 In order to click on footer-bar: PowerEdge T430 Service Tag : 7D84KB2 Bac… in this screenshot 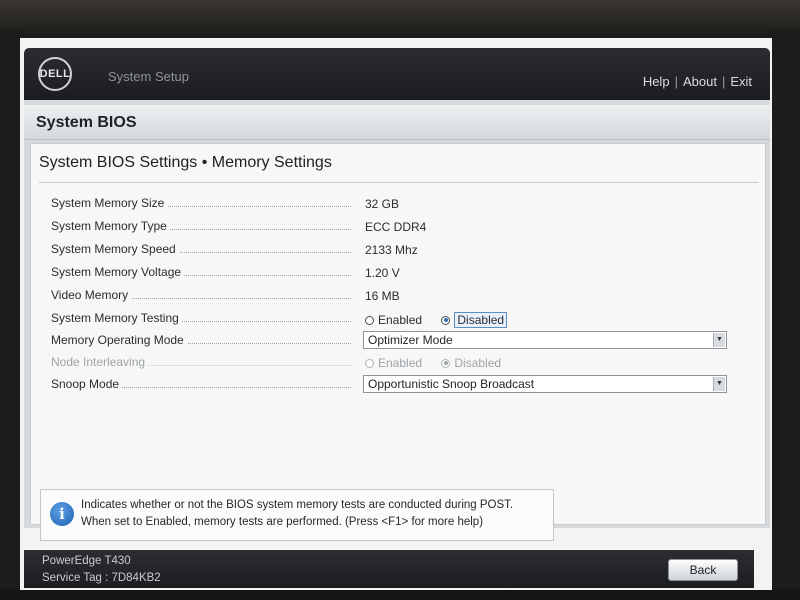, I will do `click(389, 569)`.